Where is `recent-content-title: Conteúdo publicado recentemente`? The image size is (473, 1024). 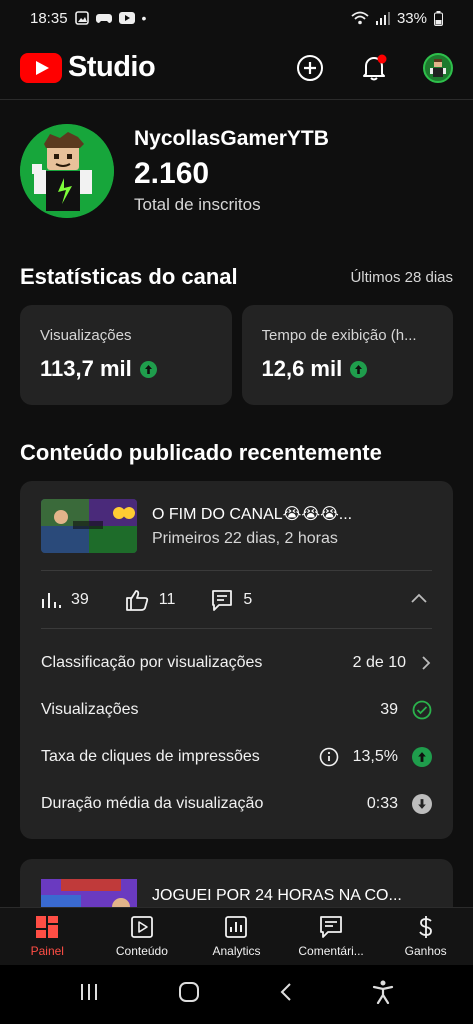 recent-content-title: Conteúdo publicado recentemente is located at coordinates (201, 452).